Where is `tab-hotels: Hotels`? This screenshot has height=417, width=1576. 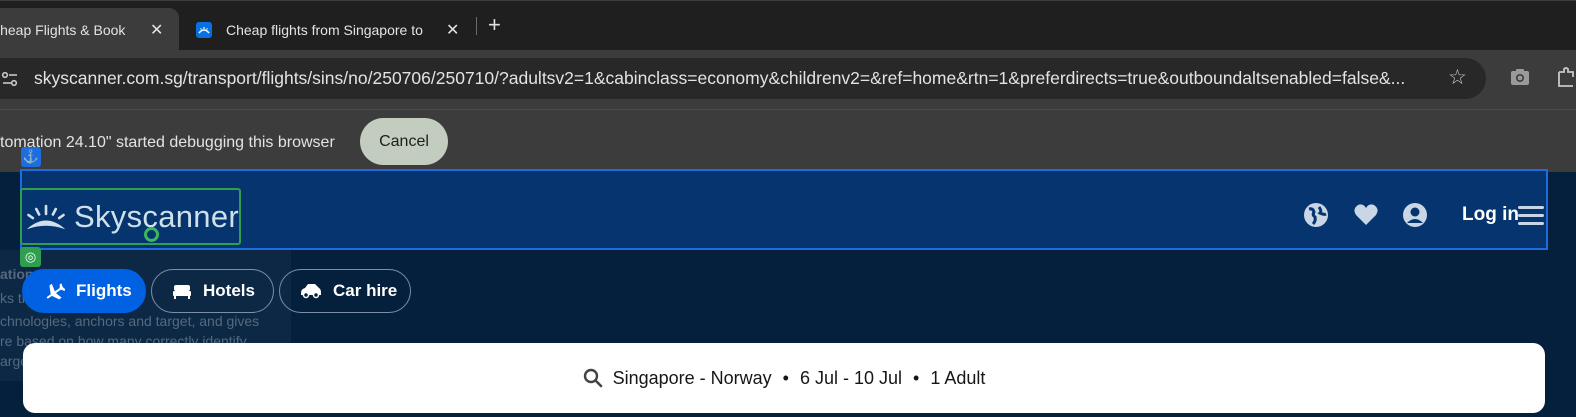
tab-hotels: Hotels is located at coordinates (212, 291).